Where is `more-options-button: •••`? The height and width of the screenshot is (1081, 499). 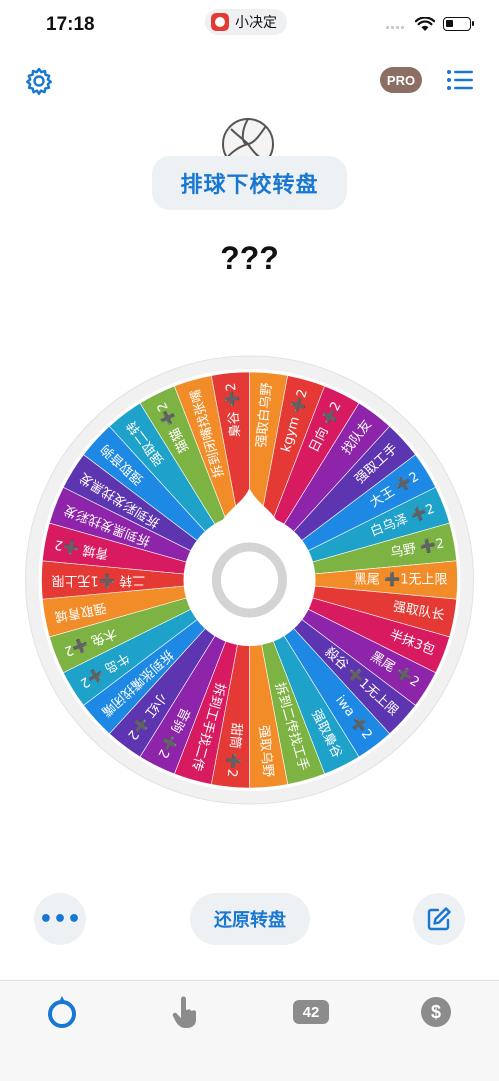
more-options-button: ••• is located at coordinates (60, 919).